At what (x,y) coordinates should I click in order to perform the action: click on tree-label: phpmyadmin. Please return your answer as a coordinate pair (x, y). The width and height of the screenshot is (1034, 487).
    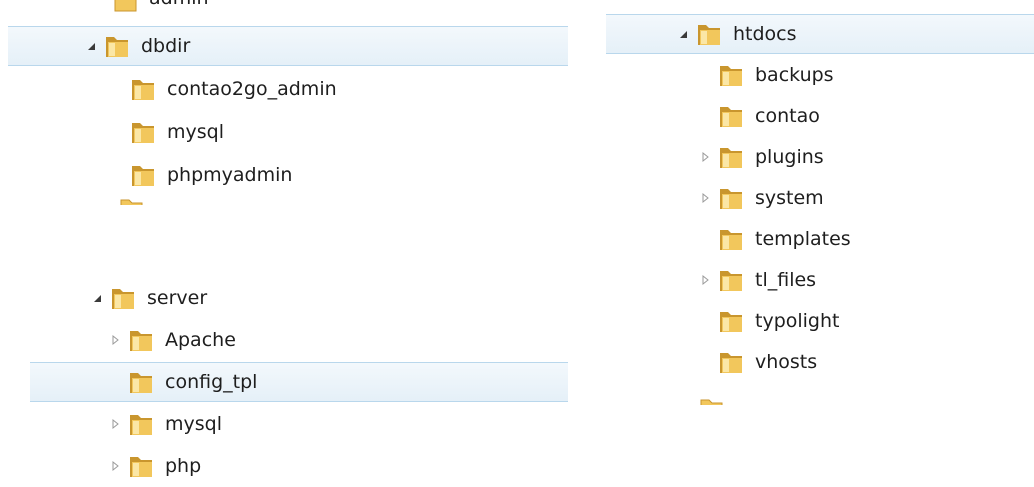
    Looking at the image, I should click on (230, 175).